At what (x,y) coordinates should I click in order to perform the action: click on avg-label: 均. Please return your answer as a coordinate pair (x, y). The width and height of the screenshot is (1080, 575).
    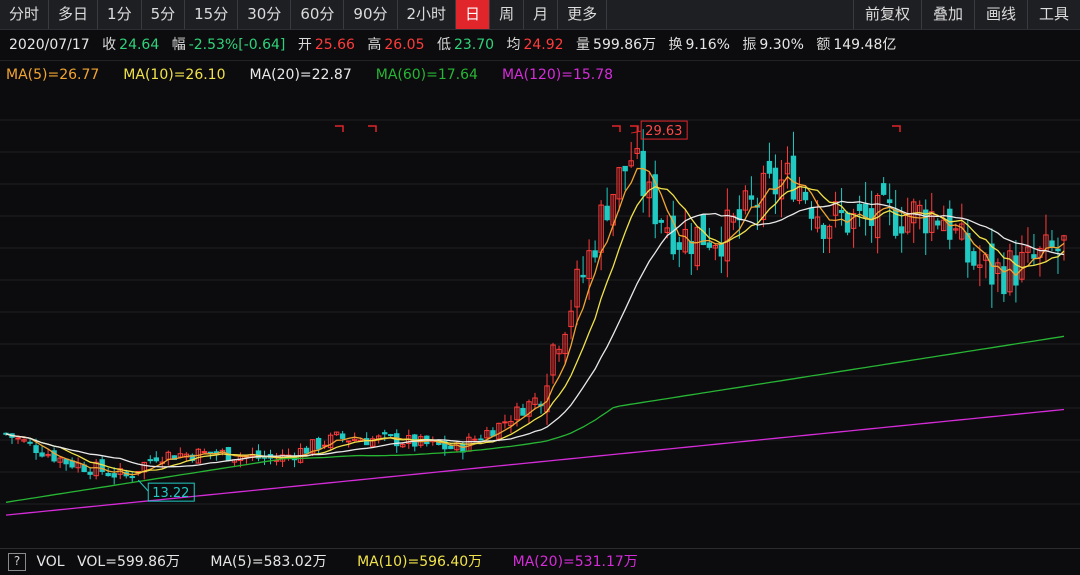
    Looking at the image, I should click on (513, 45).